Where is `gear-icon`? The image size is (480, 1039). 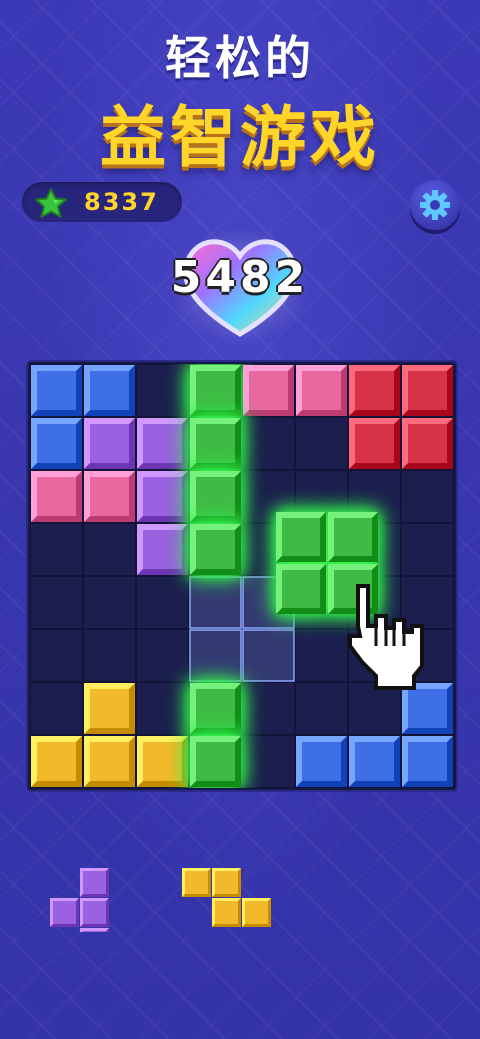
gear-icon is located at coordinates (435, 205).